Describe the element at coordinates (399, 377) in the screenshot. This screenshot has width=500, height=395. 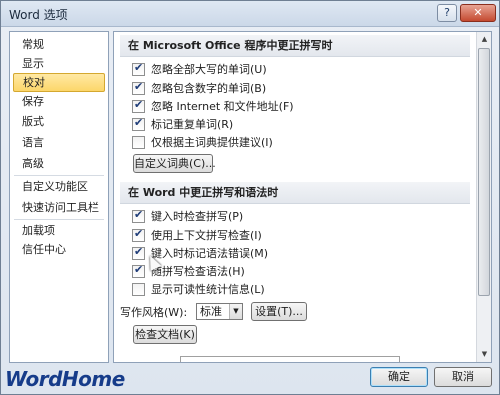
I see `ok-button: 确定` at that location.